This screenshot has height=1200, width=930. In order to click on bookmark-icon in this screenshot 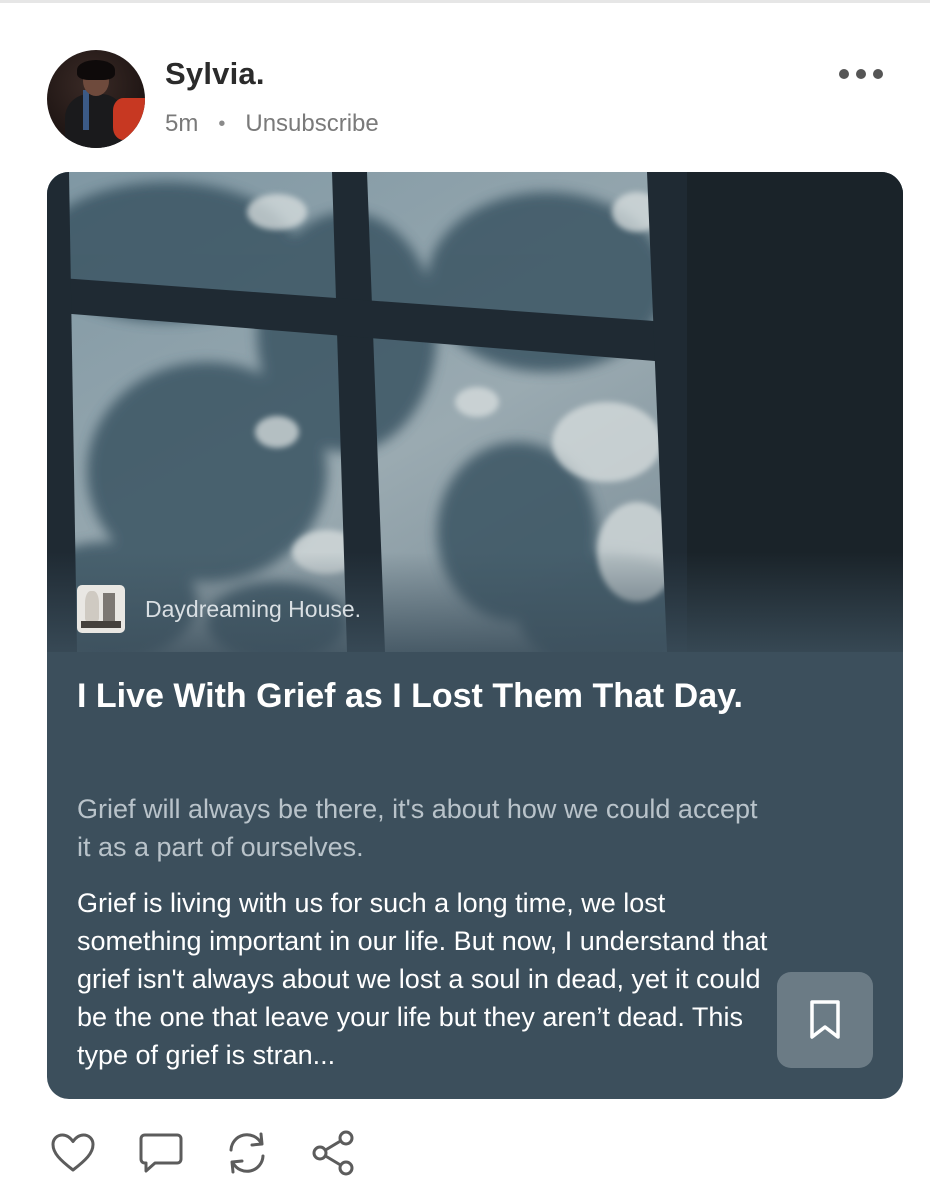, I will do `click(825, 1019)`.